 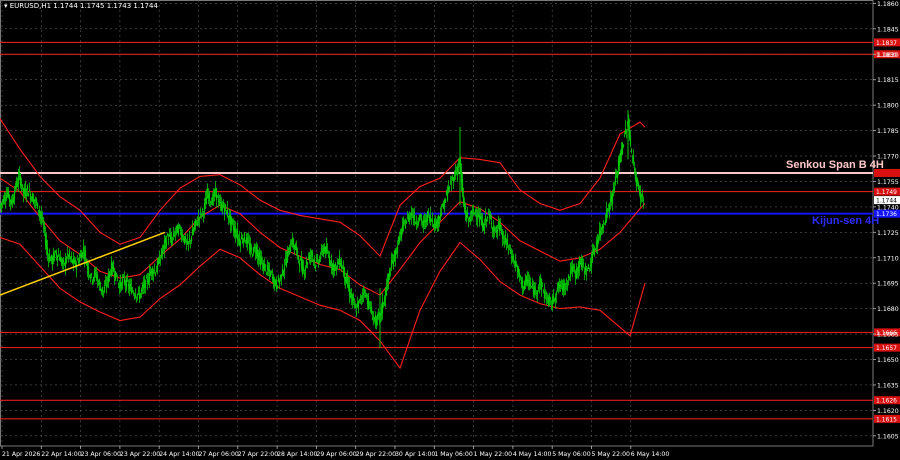 I want to click on x-tick-label: 23 Apr 06:00, so click(x=101, y=454).